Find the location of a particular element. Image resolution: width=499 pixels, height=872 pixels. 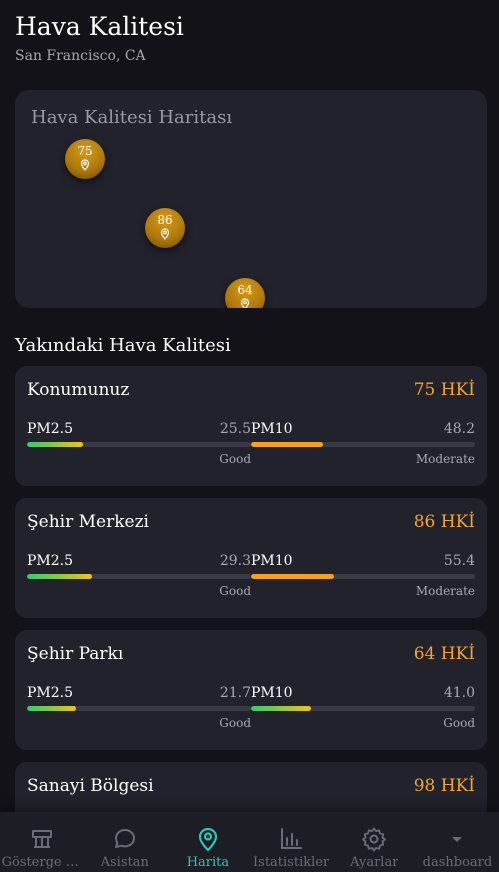

pm25-metric: PM2.5 21.7 Good is located at coordinates (139, 710).